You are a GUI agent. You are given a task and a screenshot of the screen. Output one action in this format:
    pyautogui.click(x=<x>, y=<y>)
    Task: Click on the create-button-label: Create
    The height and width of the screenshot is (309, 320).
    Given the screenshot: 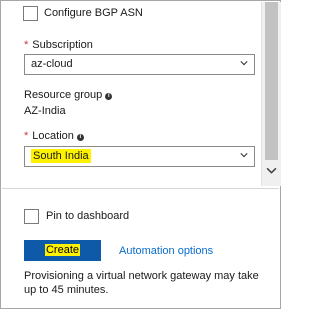 What is the action you would take?
    pyautogui.click(x=62, y=250)
    